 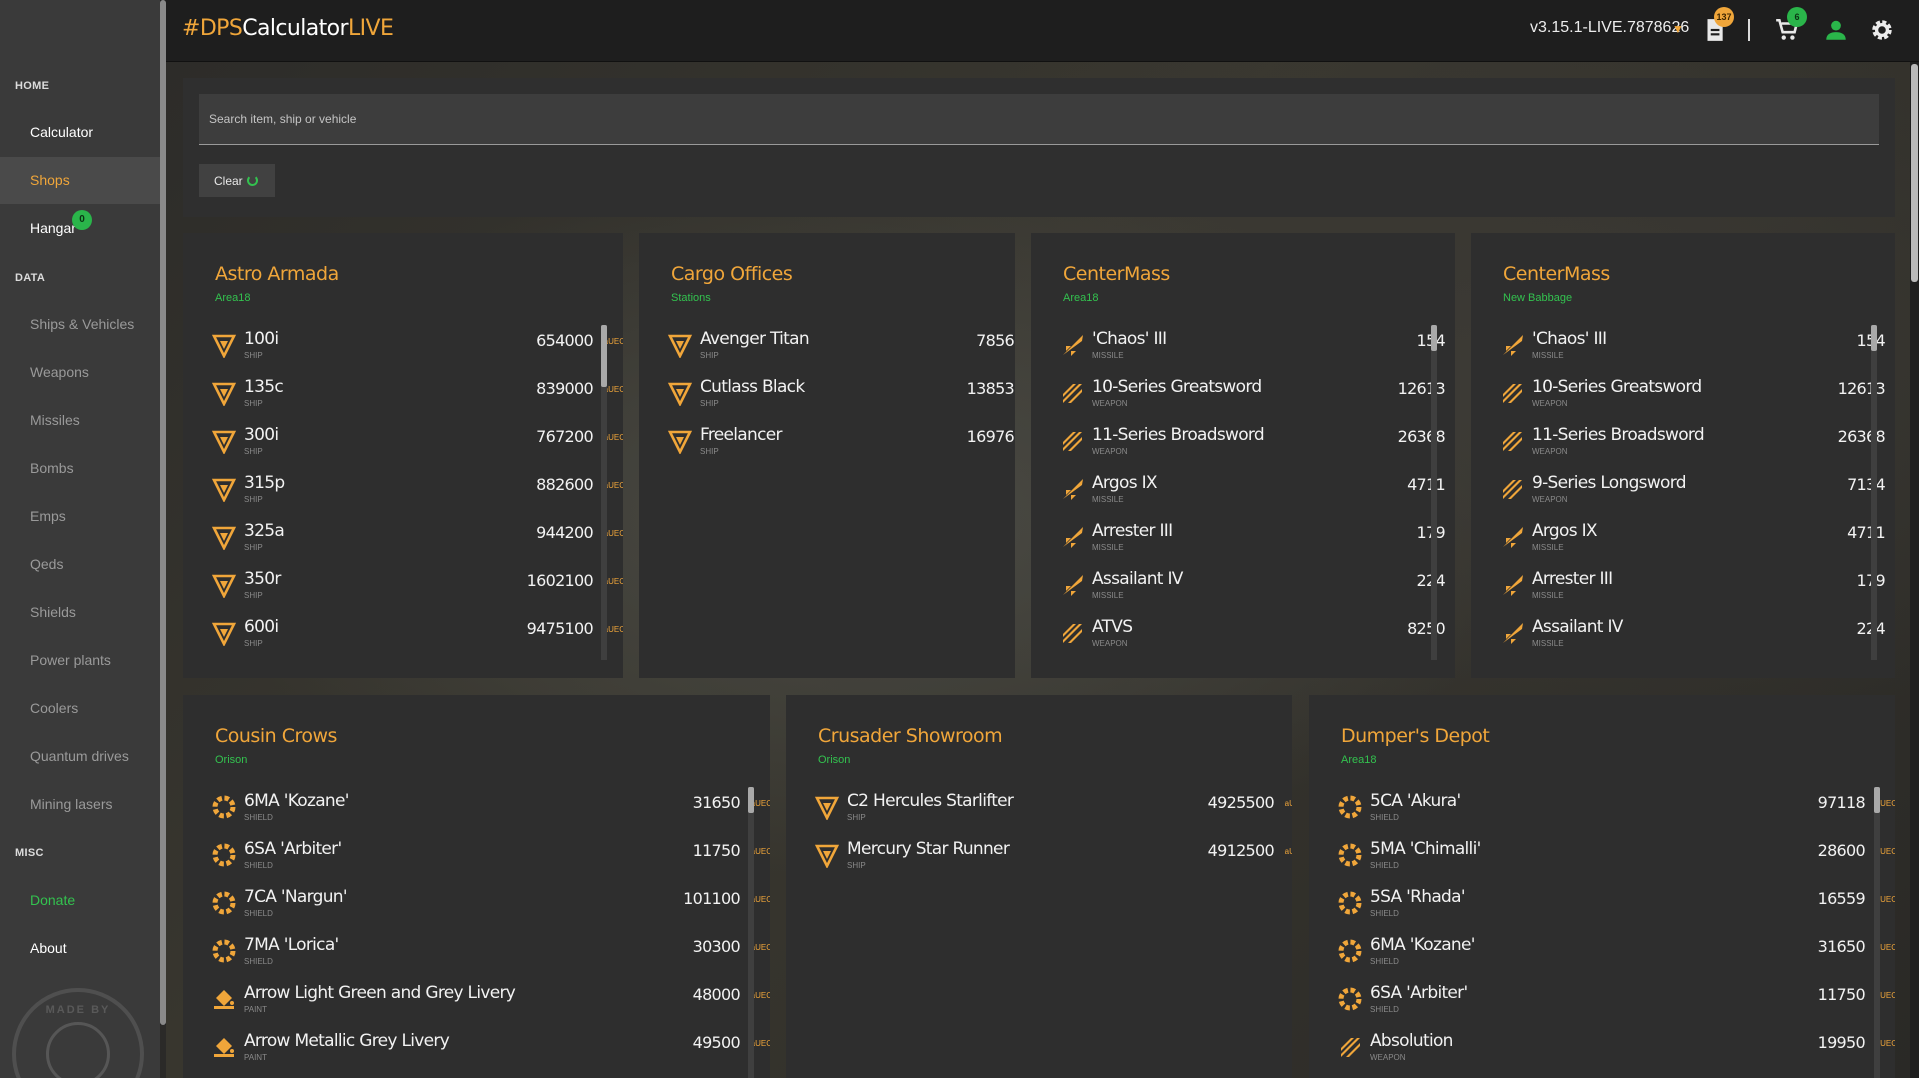 What do you see at coordinates (253, 499) in the screenshot?
I see `item-type: SHIP` at bounding box center [253, 499].